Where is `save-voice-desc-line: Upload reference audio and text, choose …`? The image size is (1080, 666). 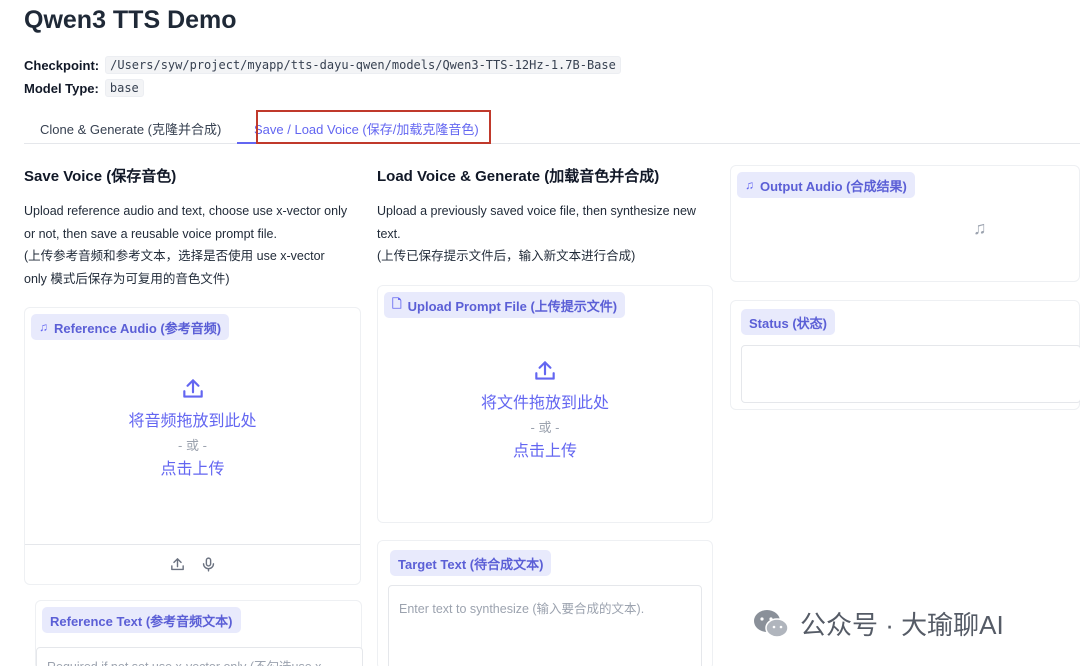
save-voice-desc-line: Upload reference audio and text, choose … is located at coordinates (186, 211).